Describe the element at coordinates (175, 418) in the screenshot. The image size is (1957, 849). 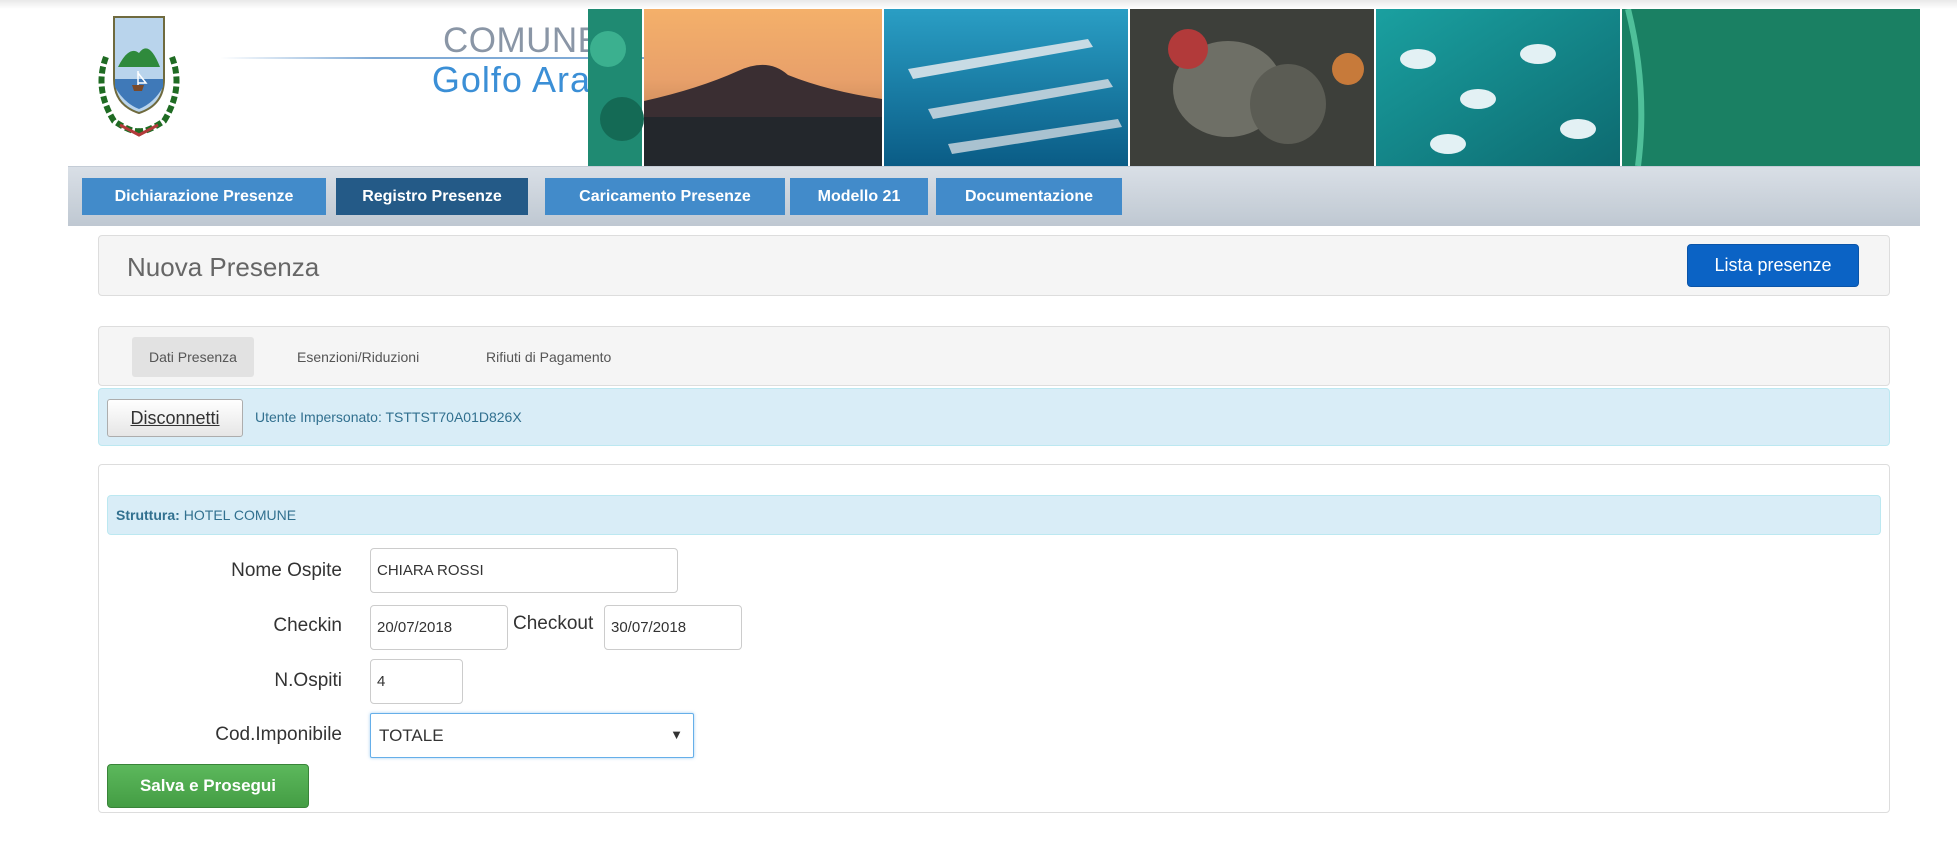
I see `disconnect-button: Disconnetti` at that location.